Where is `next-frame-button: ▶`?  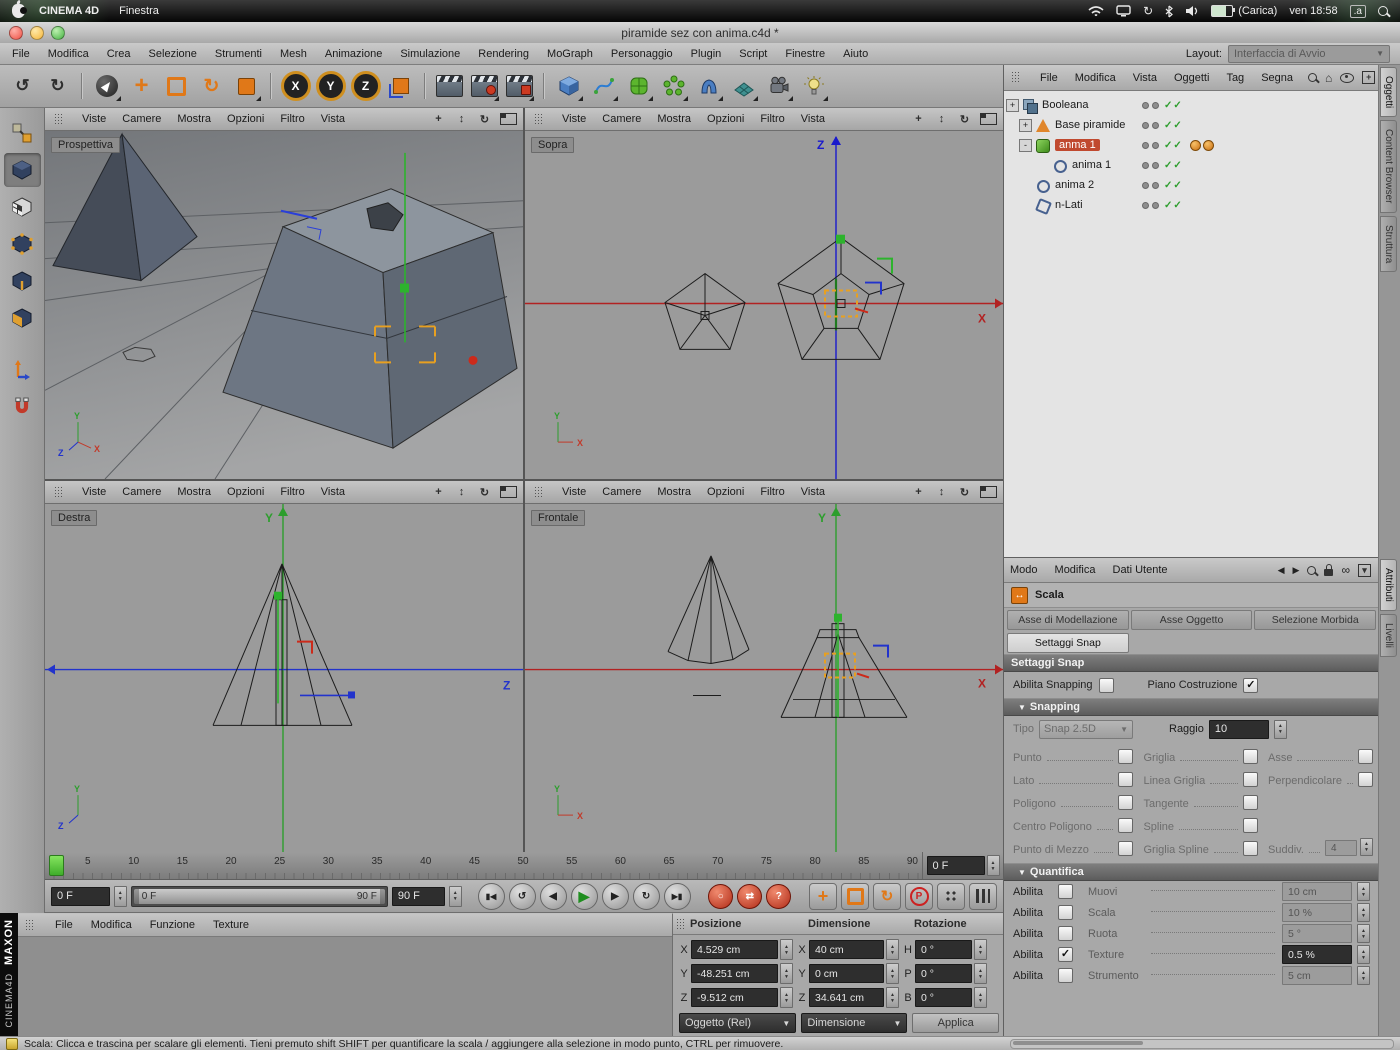
next-frame-button: ▶ is located at coordinates (615, 896).